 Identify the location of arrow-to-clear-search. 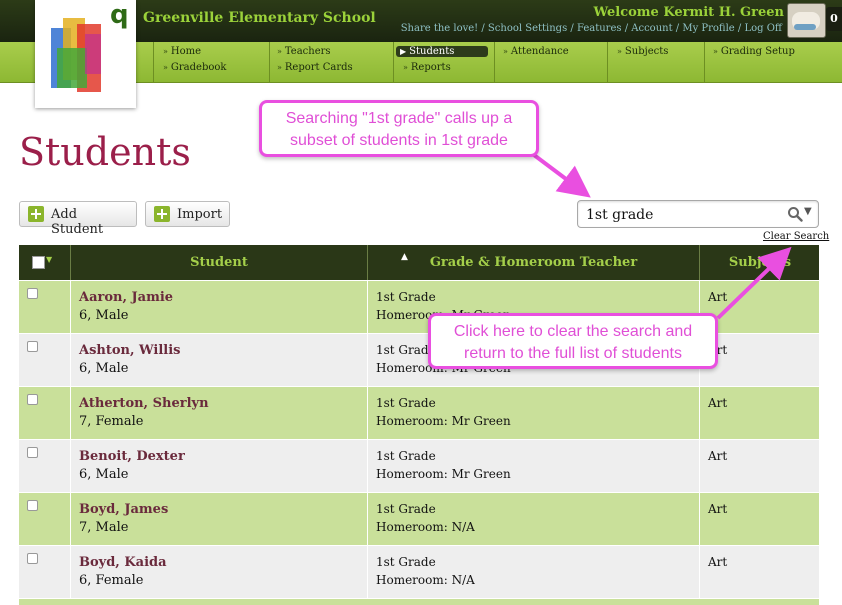
(754, 283).